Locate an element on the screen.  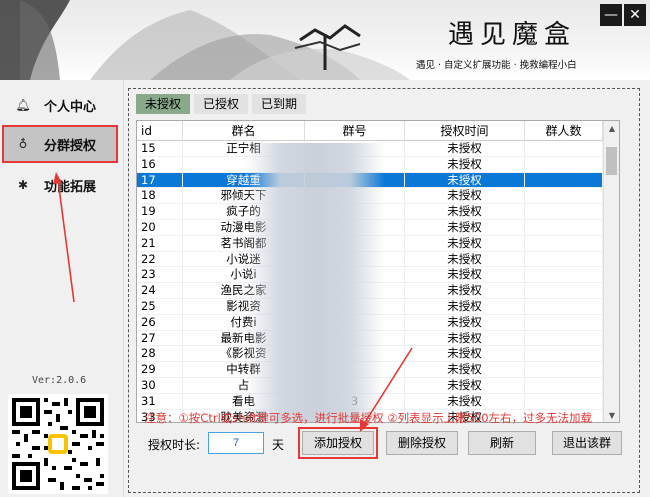
table-header: id 群名 群号 授权时间 群人数 is located at coordinates (378, 131).